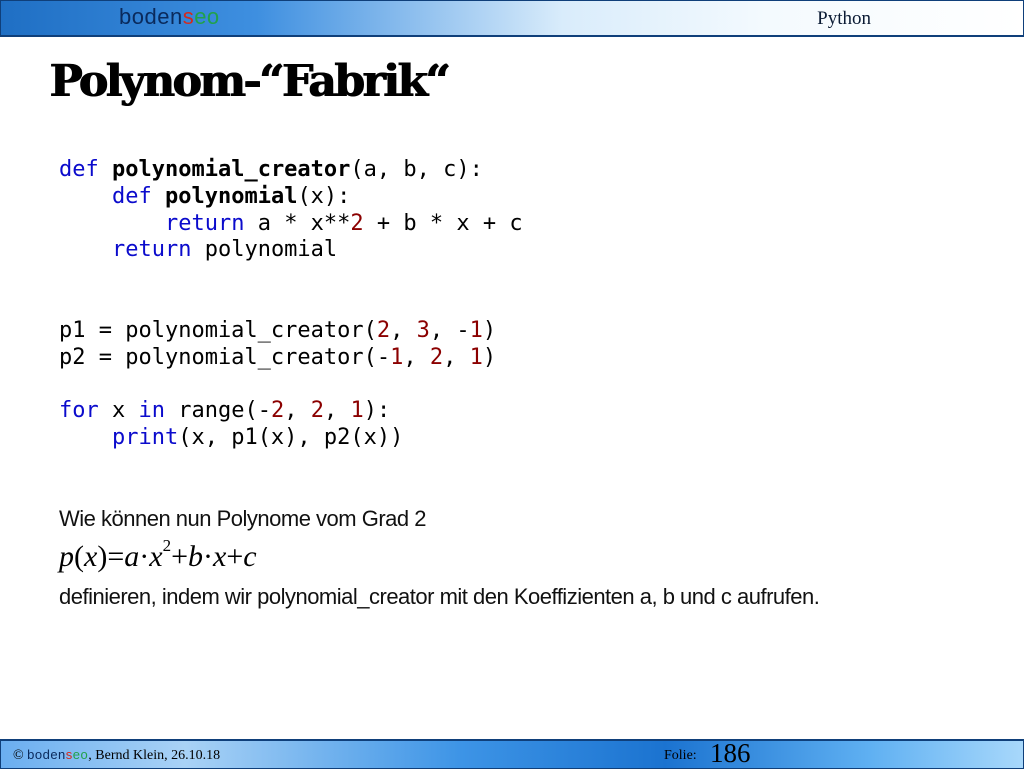  Describe the element at coordinates (242, 518) in the screenshot. I see `description-line-1: Wie können nun Polynome vom Grad 2` at that location.